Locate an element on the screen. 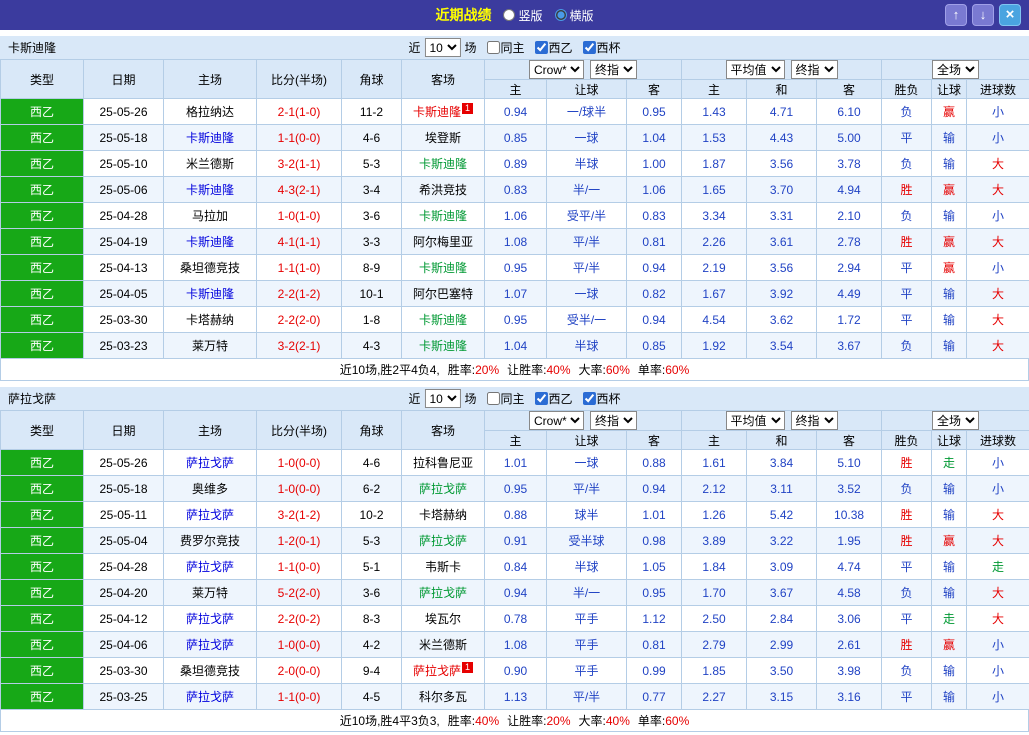 Image resolution: width=1029 pixels, height=735 pixels. close-button: × is located at coordinates (1010, 15).